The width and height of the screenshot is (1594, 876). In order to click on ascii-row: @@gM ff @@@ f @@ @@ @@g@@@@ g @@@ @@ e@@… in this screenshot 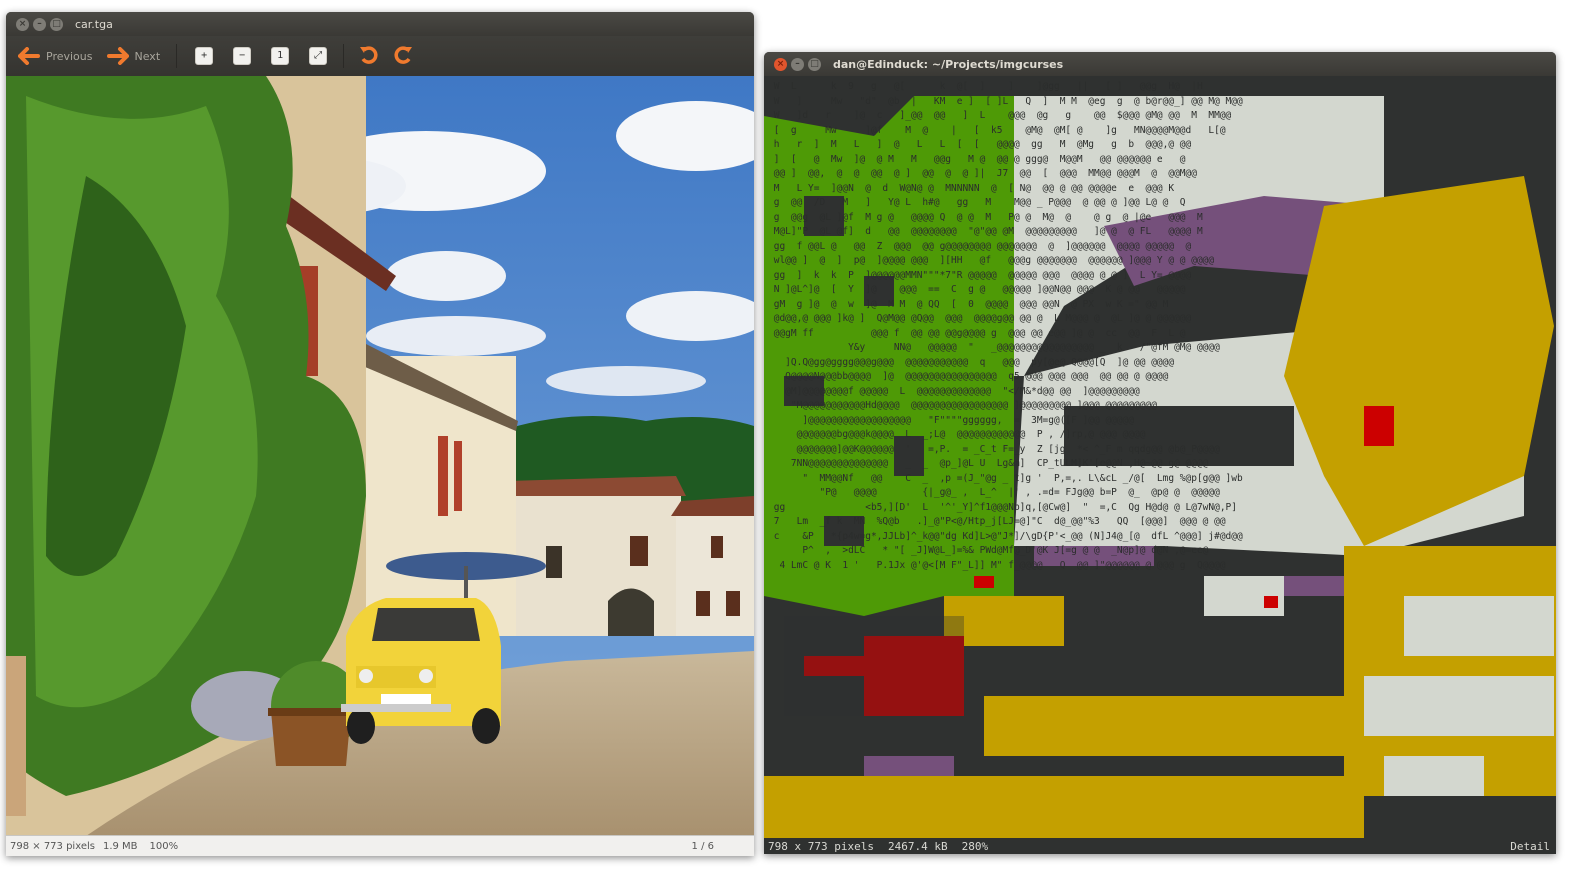, I will do `click(980, 333)`.